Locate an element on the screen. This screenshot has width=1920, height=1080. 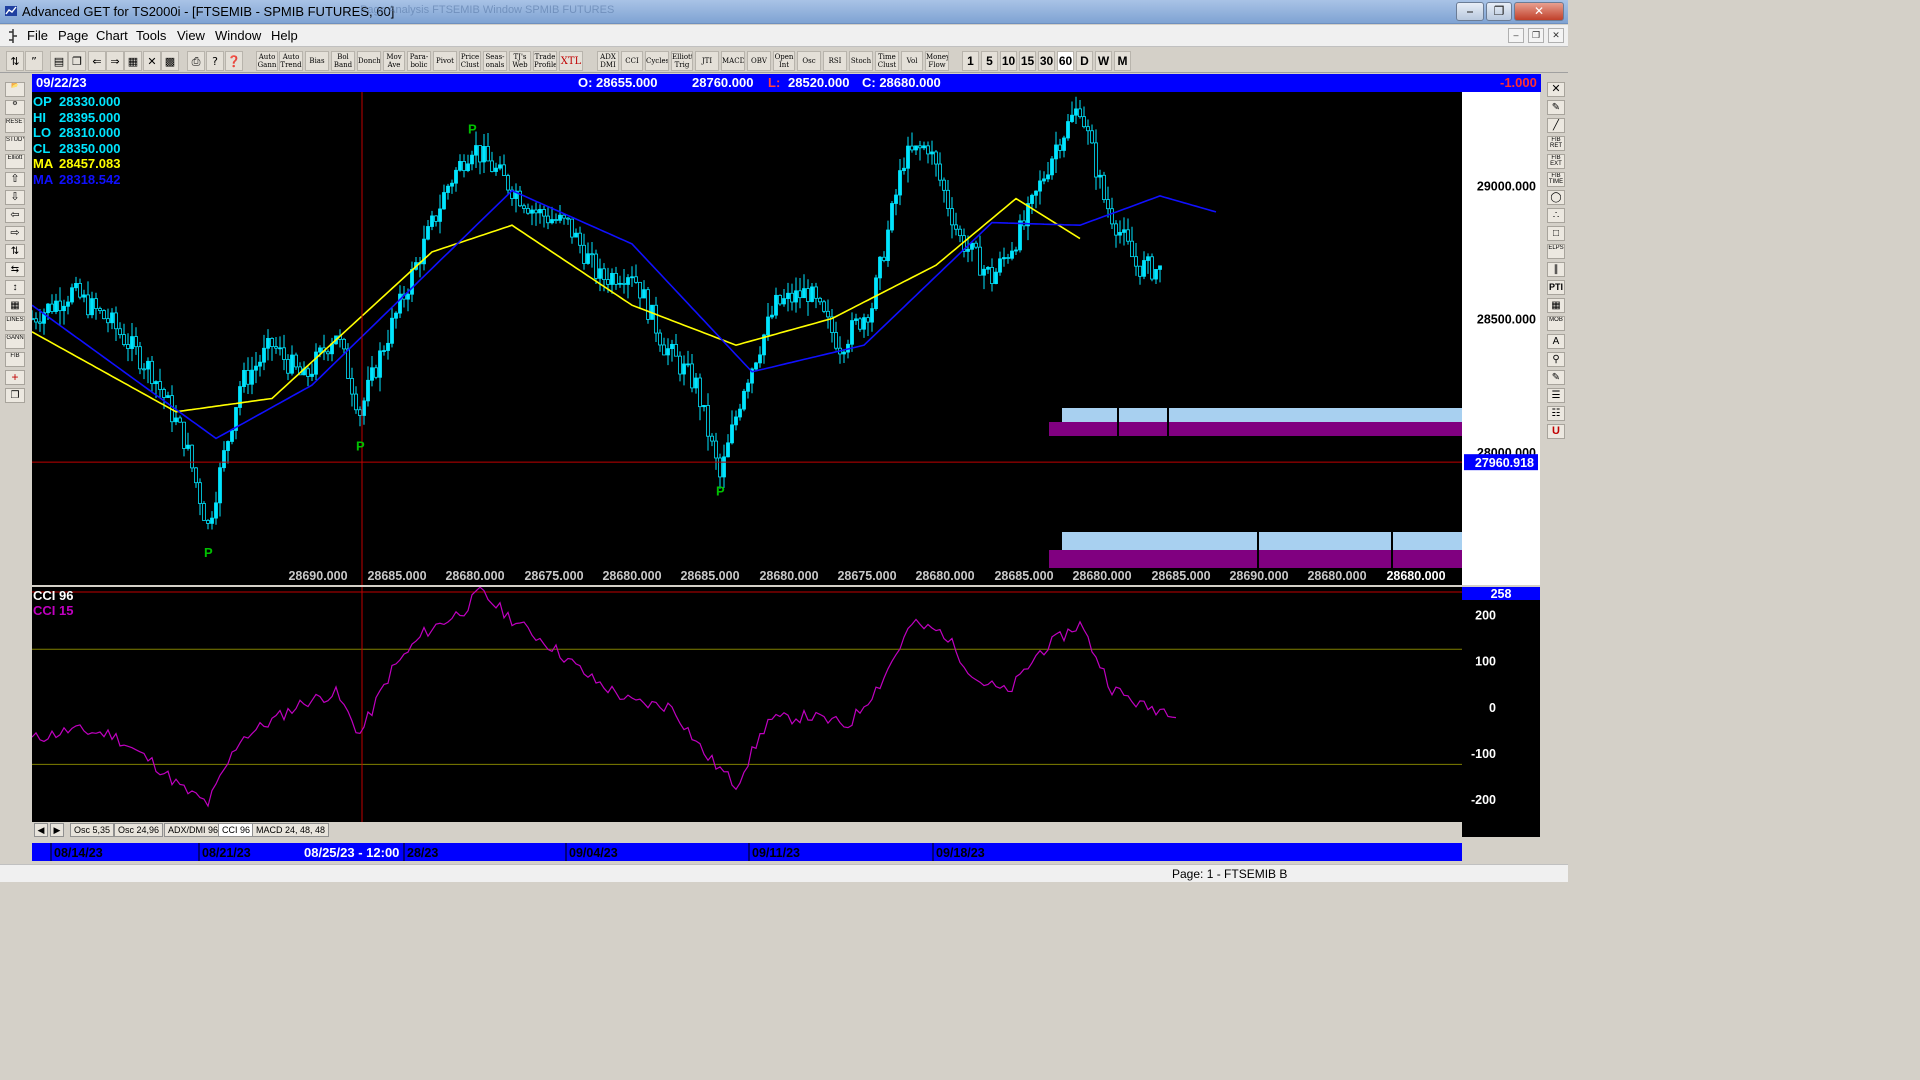
tool-cycles: Cycles is located at coordinates (657, 61).